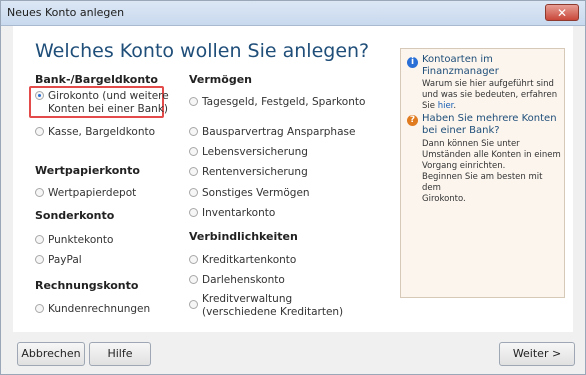 The width and height of the screenshot is (586, 375). I want to click on close-icon: ✕, so click(562, 13).